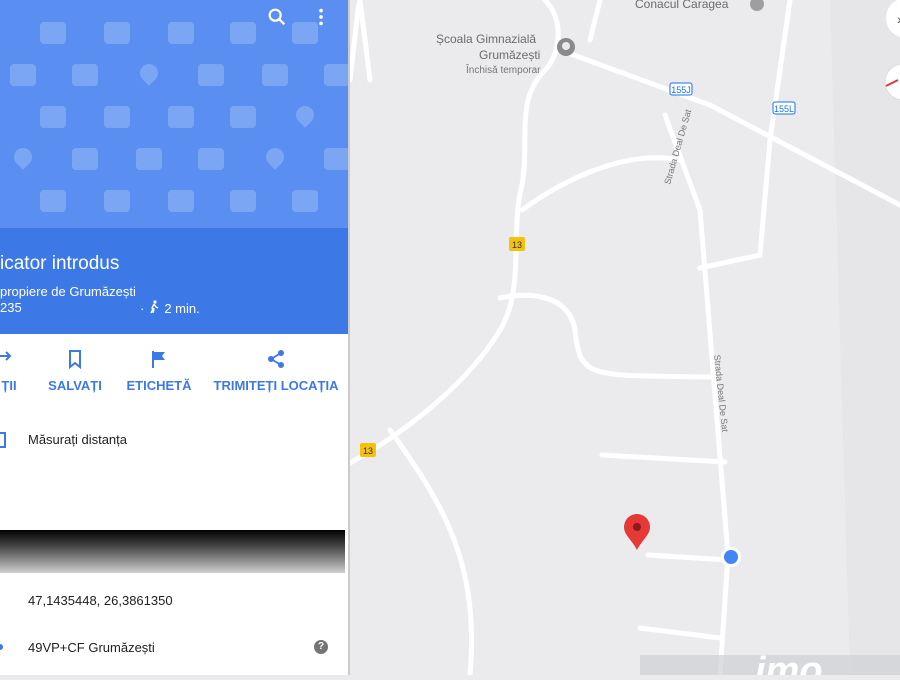  I want to click on share-location-button: TRIMITEȚI LOCAȚIA, so click(276, 370).